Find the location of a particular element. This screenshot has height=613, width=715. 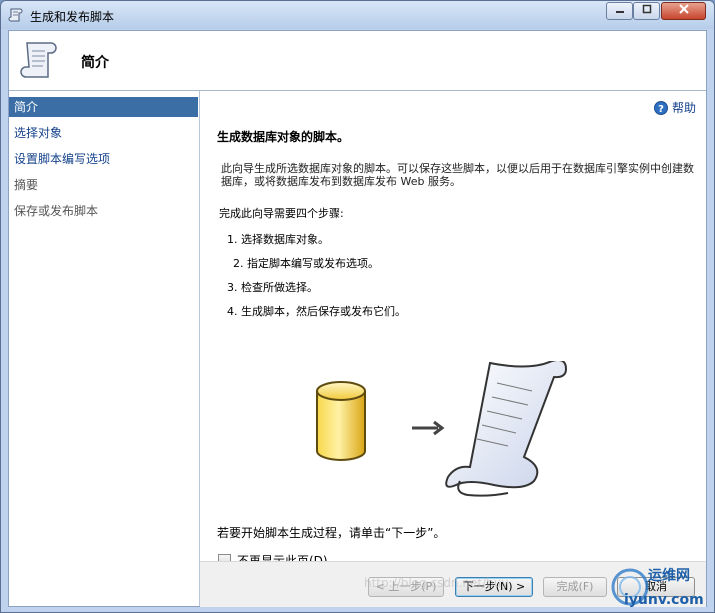

maximize-button is located at coordinates (646, 11).